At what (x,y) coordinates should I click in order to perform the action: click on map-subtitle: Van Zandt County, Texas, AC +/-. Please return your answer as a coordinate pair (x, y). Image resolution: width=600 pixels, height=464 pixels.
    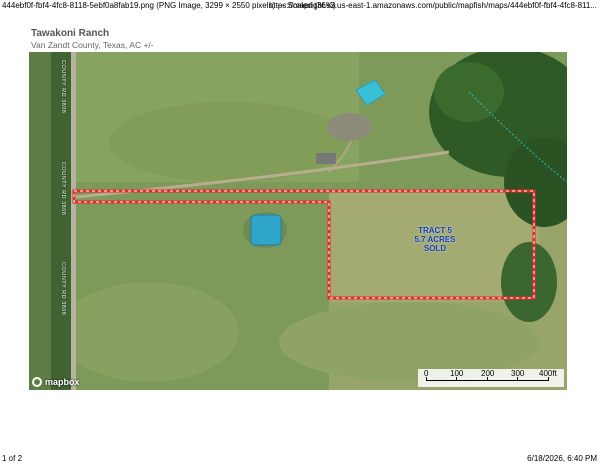
    Looking at the image, I should click on (92, 45).